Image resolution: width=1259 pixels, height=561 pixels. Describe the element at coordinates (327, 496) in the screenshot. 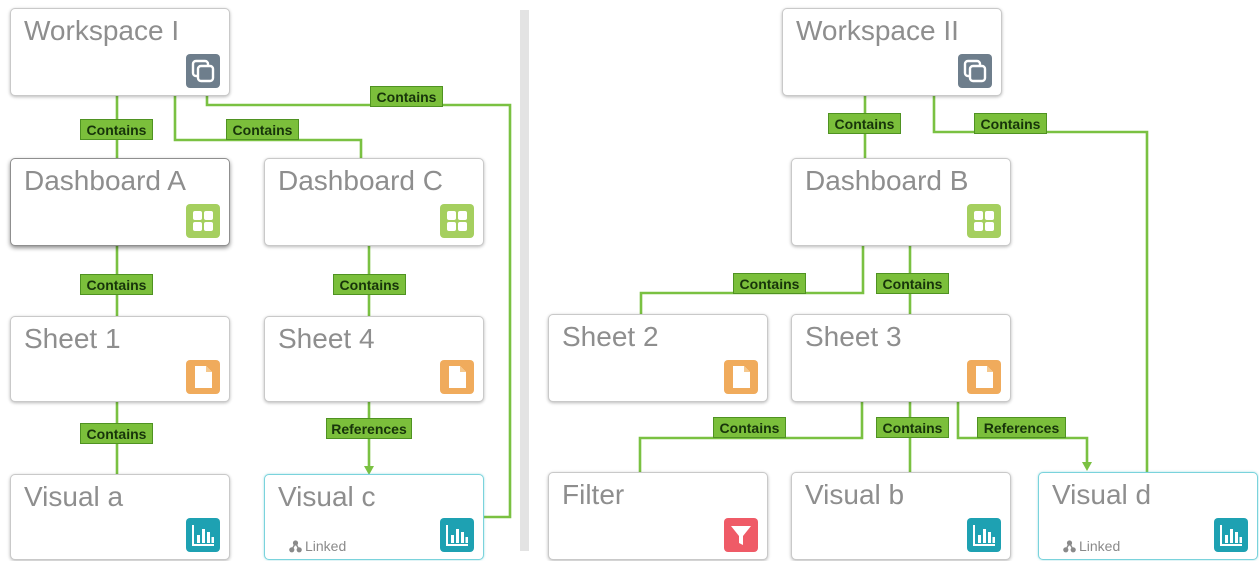

I see `node-title: Visual c` at that location.